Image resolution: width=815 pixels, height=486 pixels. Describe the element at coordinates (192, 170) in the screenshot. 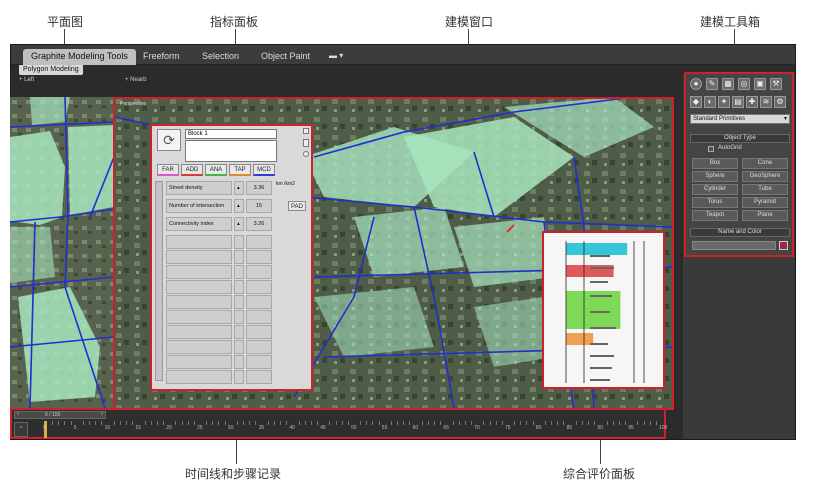

I see `category-button-add: ADD` at that location.